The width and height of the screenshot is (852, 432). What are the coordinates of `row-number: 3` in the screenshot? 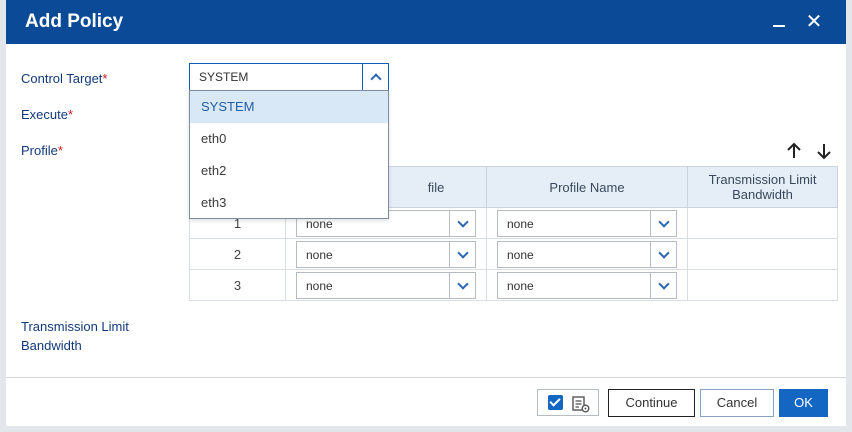 It's located at (237, 285).